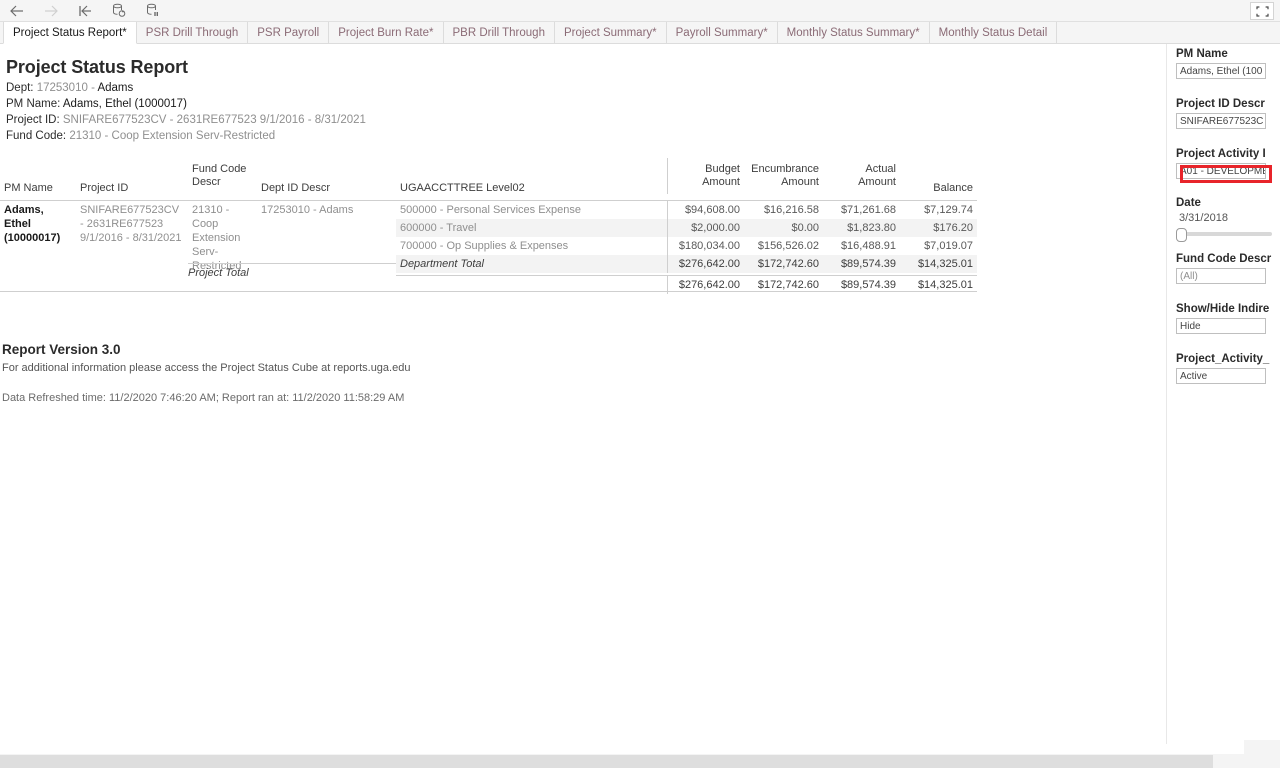 The width and height of the screenshot is (1280, 768). What do you see at coordinates (289, 32) in the screenshot?
I see `tab-psr-payroll: PSR Payroll` at bounding box center [289, 32].